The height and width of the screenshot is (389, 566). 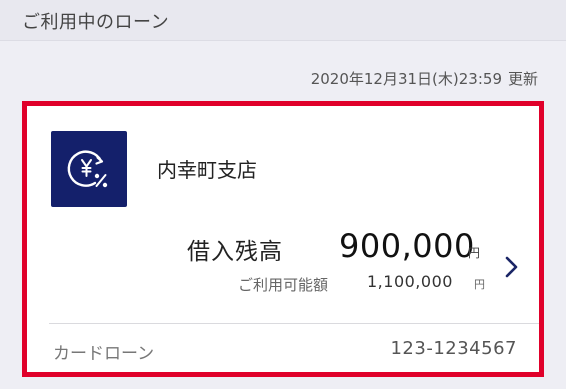 What do you see at coordinates (207, 170) in the screenshot?
I see `branch-name: 内幸町支店` at bounding box center [207, 170].